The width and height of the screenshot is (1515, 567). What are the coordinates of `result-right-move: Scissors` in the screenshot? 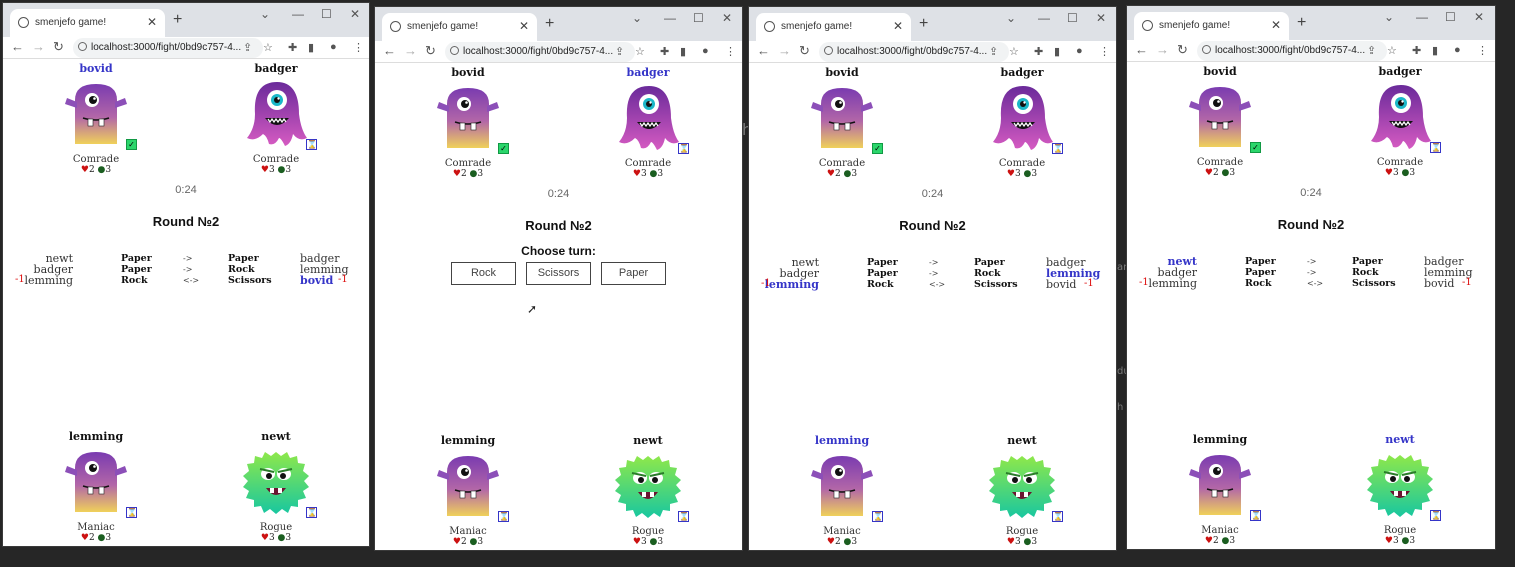 It's located at (996, 284).